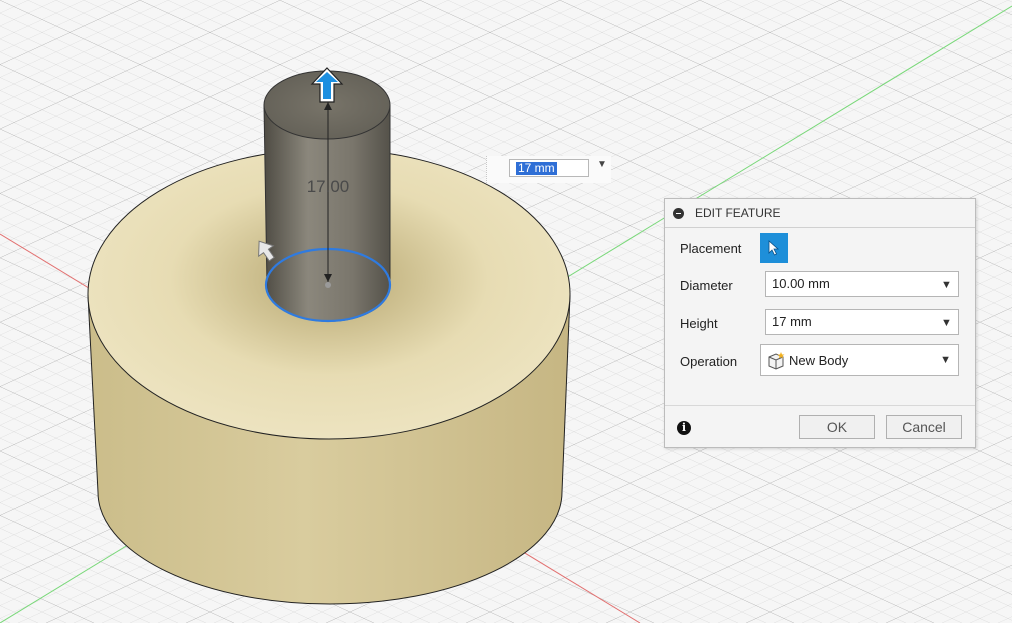 Image resolution: width=1012 pixels, height=623 pixels. I want to click on height-dimension-label: 17.00, so click(328, 186).